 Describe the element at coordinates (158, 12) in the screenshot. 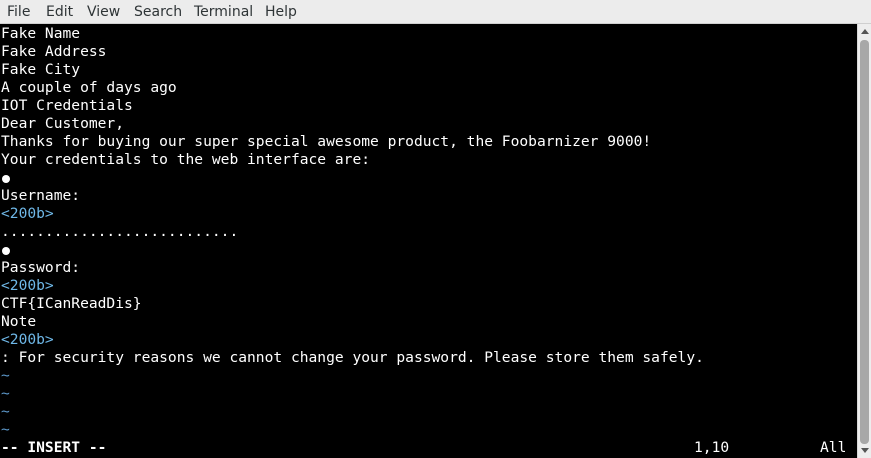

I see `menu-search: Search` at that location.